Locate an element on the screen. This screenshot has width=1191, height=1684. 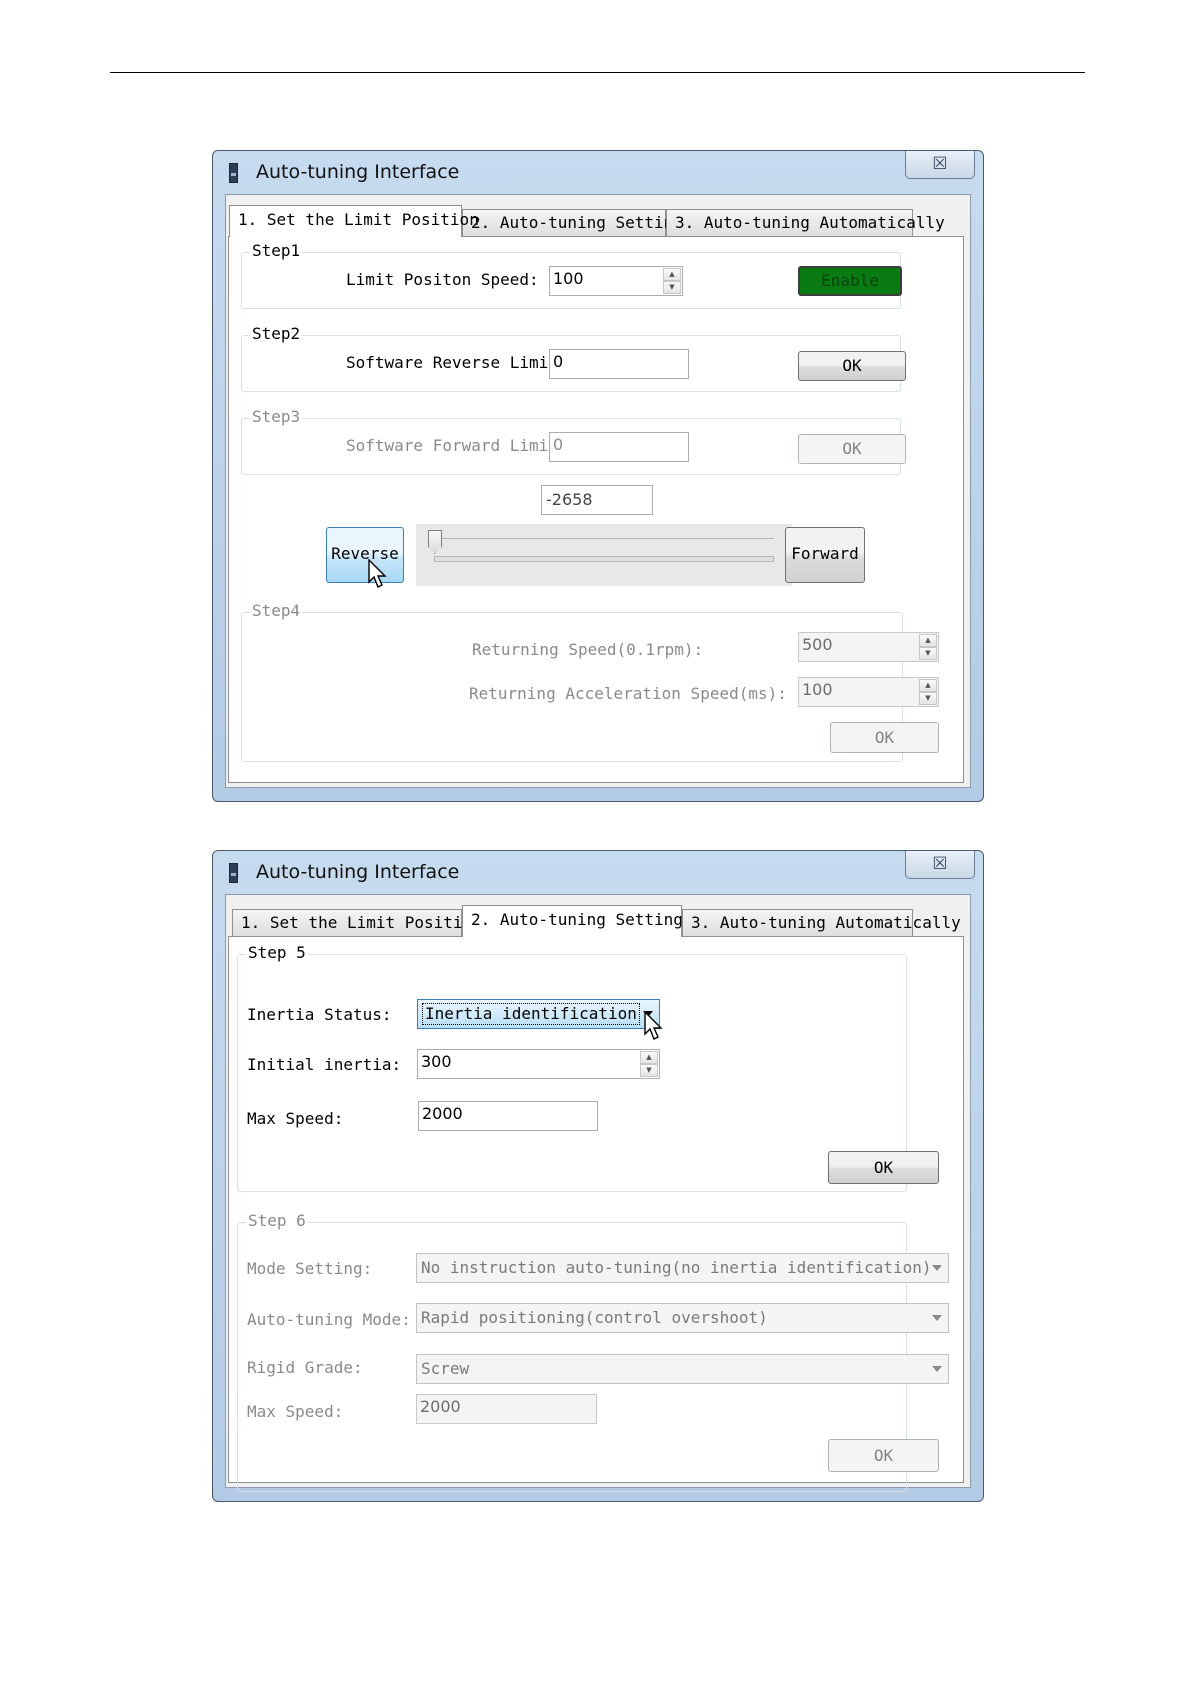
mode-setting-label: Mode Setting: is located at coordinates (310, 1268).